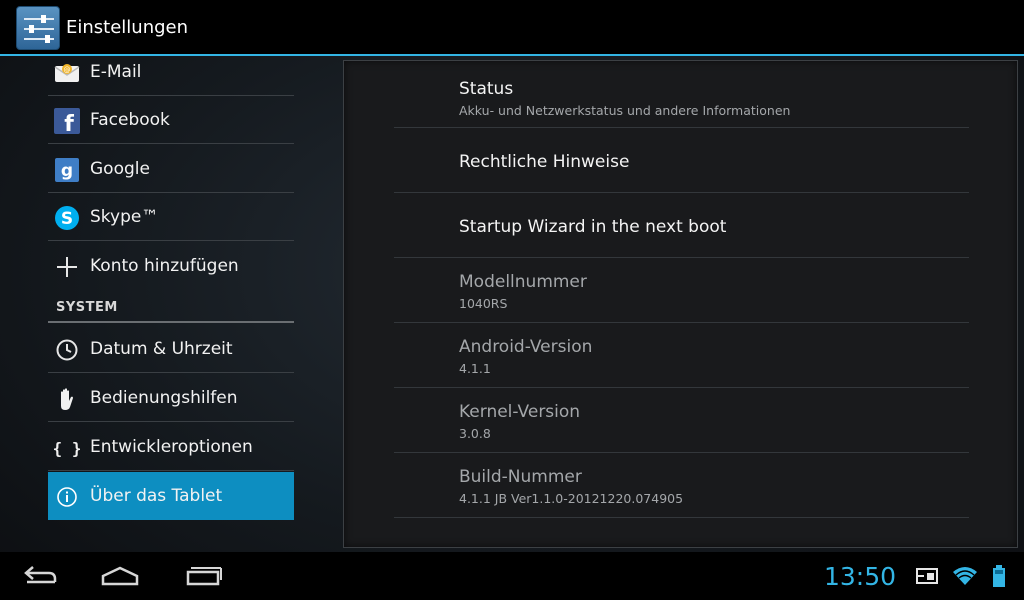 The width and height of the screenshot is (1024, 600). I want to click on wifi-icon, so click(965, 576).